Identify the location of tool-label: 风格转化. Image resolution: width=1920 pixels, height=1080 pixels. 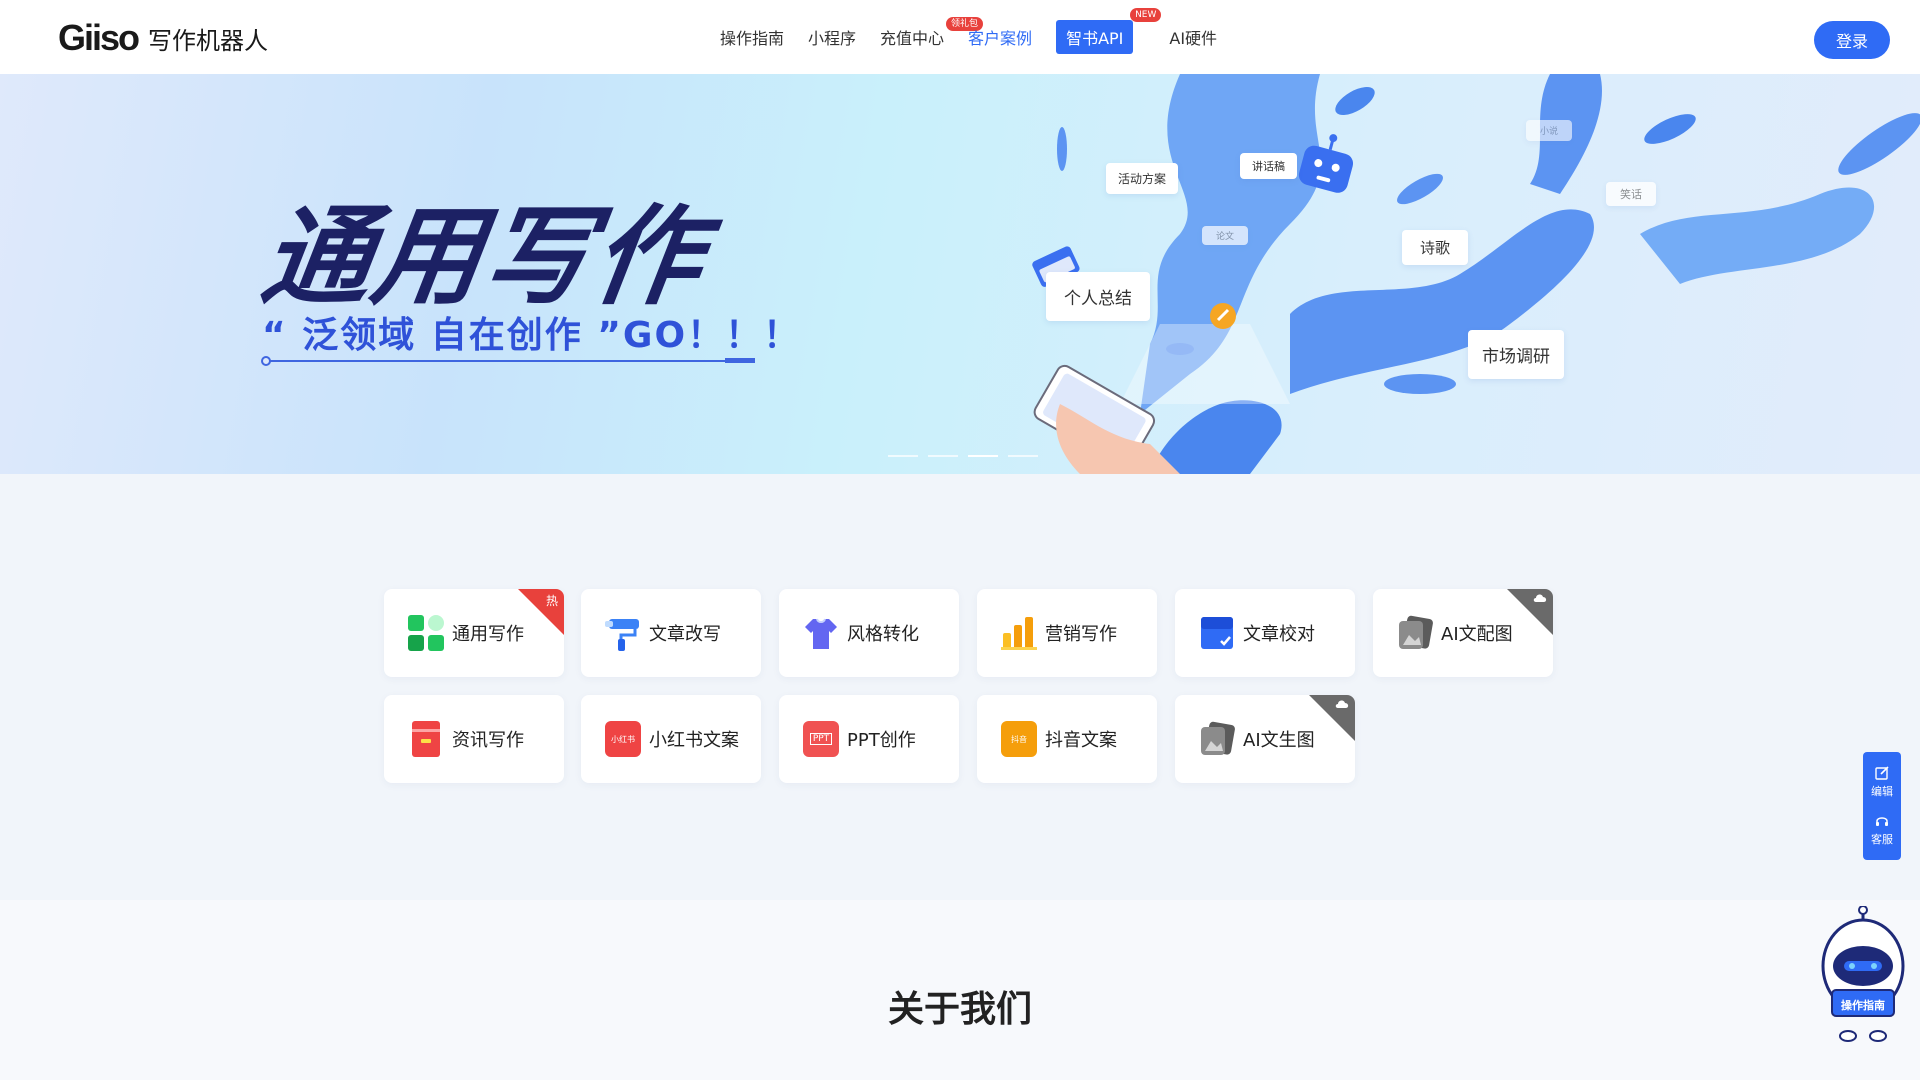
(883, 634).